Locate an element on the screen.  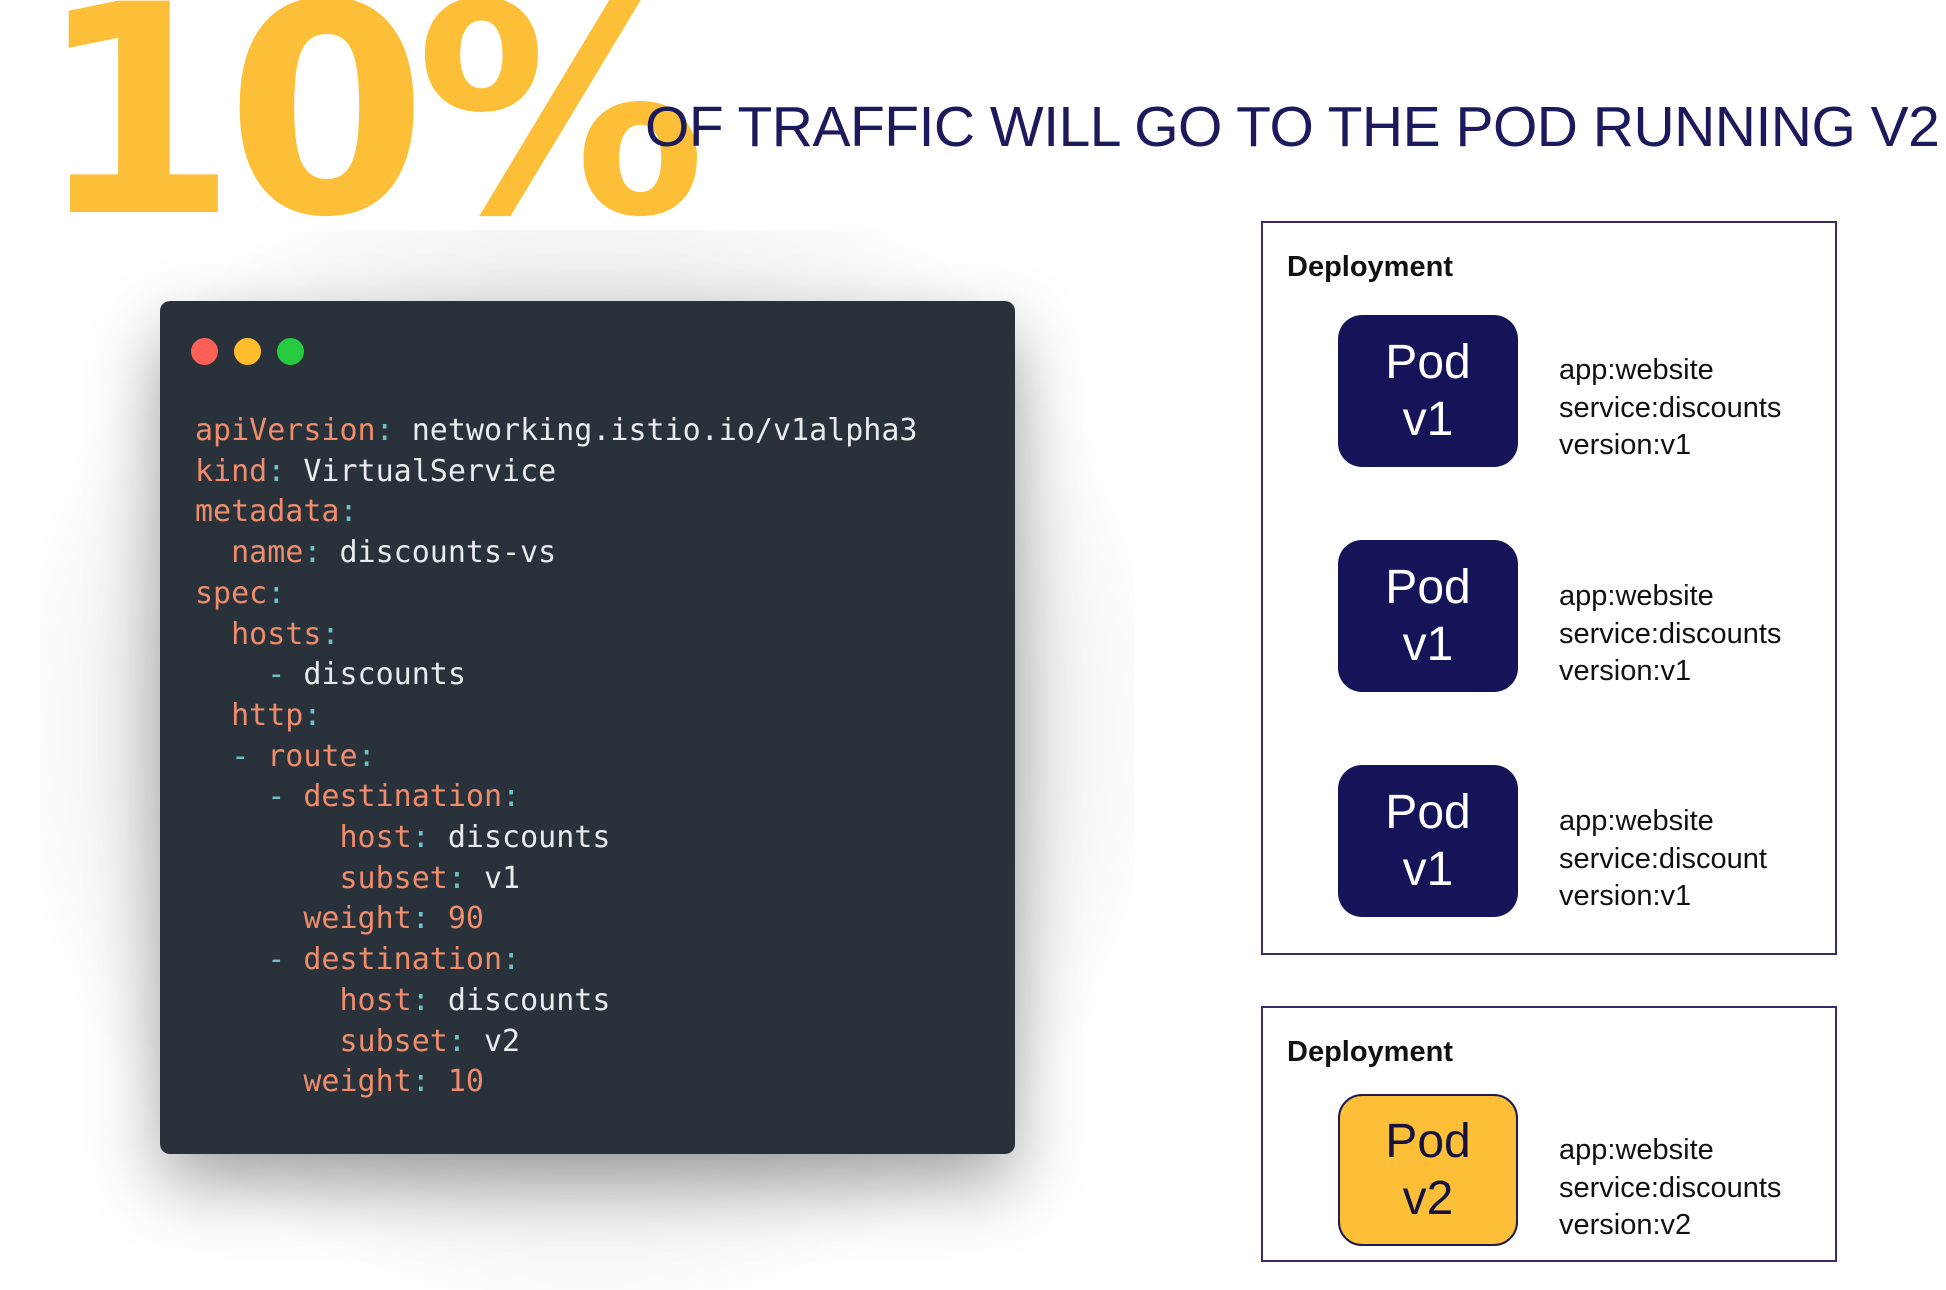
code-key: hosts is located at coordinates (276, 634).